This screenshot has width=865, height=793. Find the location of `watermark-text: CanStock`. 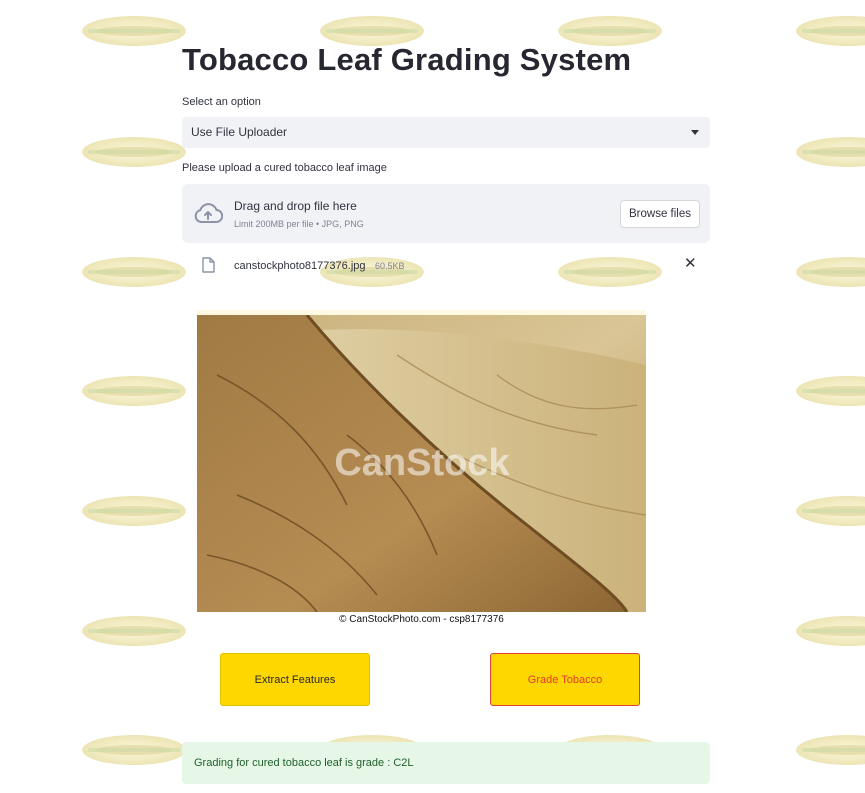

watermark-text: CanStock is located at coordinates (422, 463).